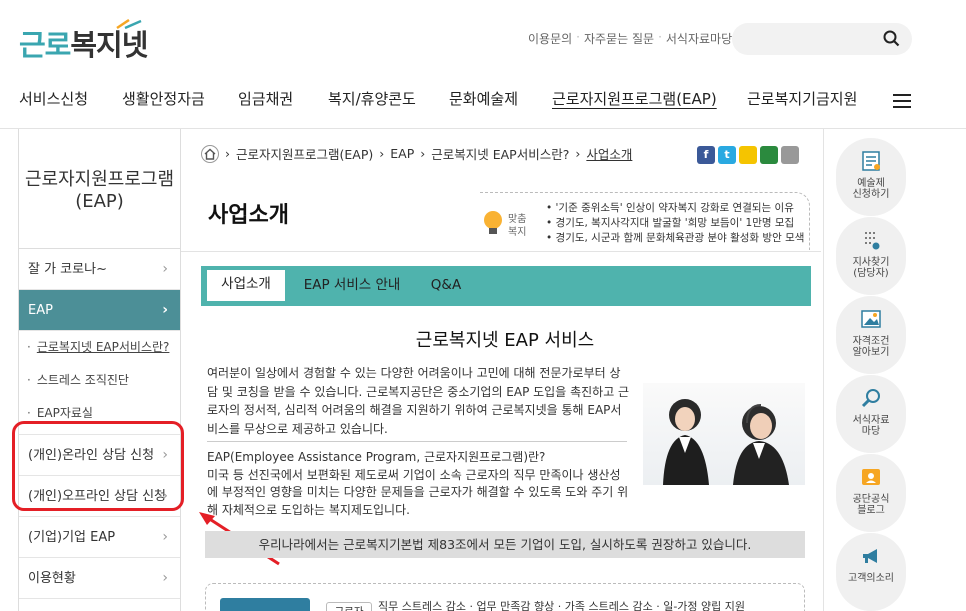 This screenshot has width=966, height=611. What do you see at coordinates (248, 215) in the screenshot?
I see `page-title: 사업소개` at bounding box center [248, 215].